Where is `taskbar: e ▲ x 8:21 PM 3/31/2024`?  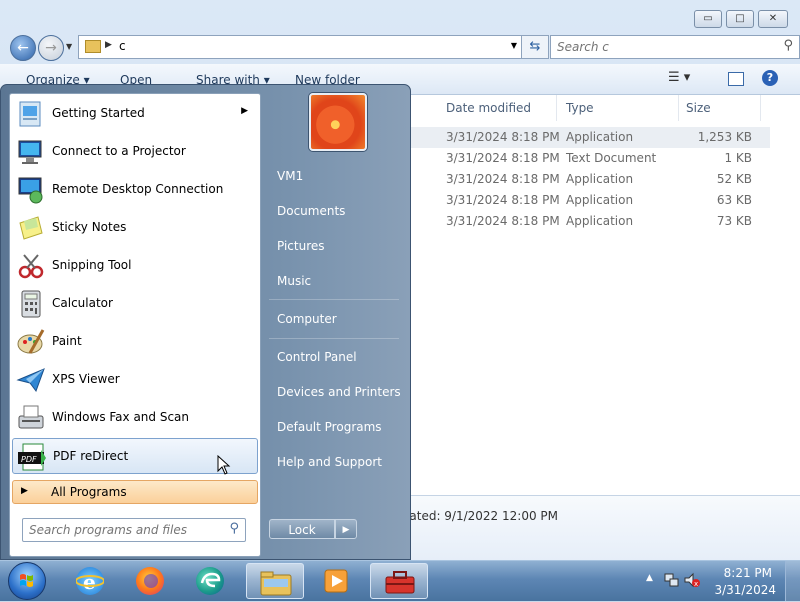
taskbar: e ▲ x 8:21 PM 3/31/2024 is located at coordinates (400, 580).